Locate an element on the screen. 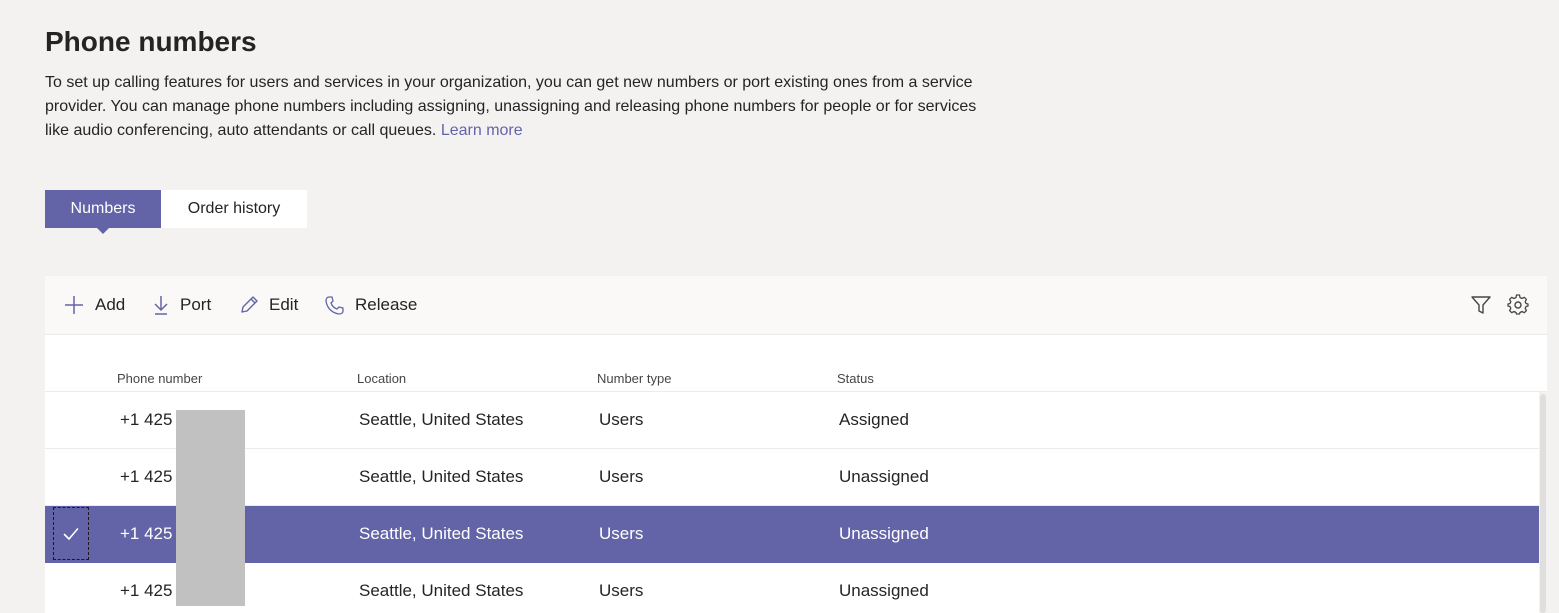 The image size is (1559, 613). tab-bar: Numbers Order history is located at coordinates (176, 212).